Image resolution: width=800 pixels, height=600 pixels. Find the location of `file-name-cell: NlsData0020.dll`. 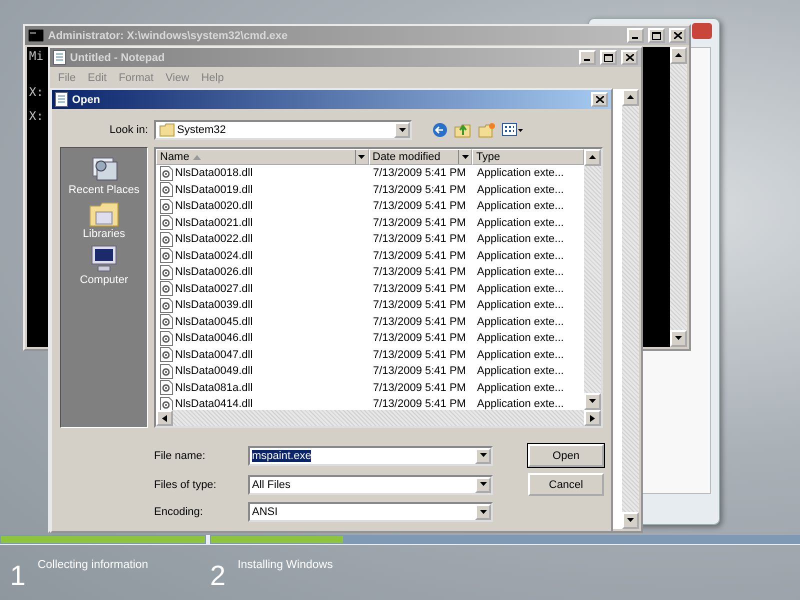

file-name-cell: NlsData0020.dll is located at coordinates (262, 206).